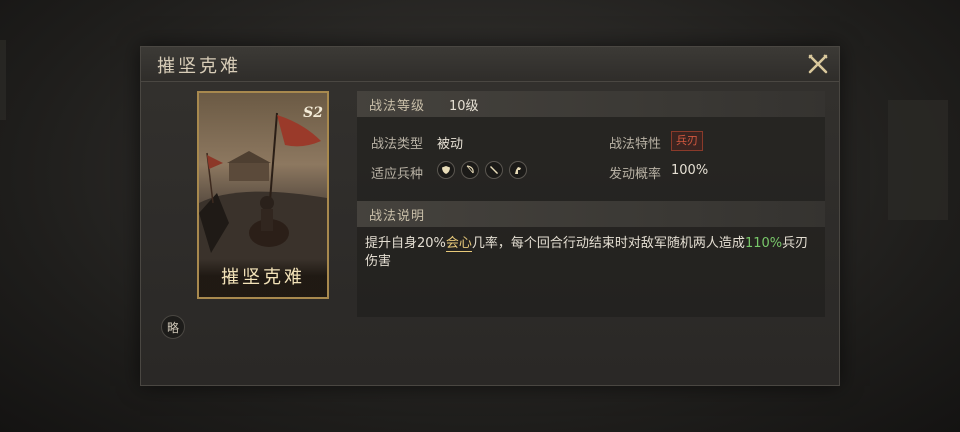  I want to click on brief-toggle-button: 略, so click(173, 327).